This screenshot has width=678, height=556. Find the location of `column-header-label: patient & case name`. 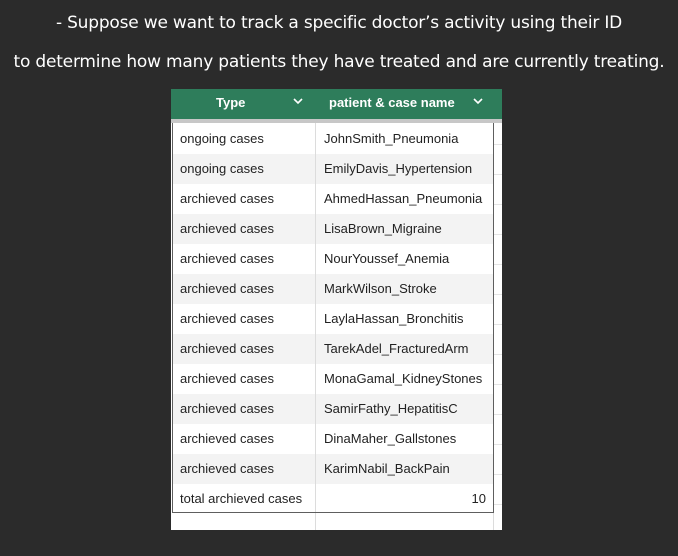

column-header-label: patient & case name is located at coordinates (392, 102).